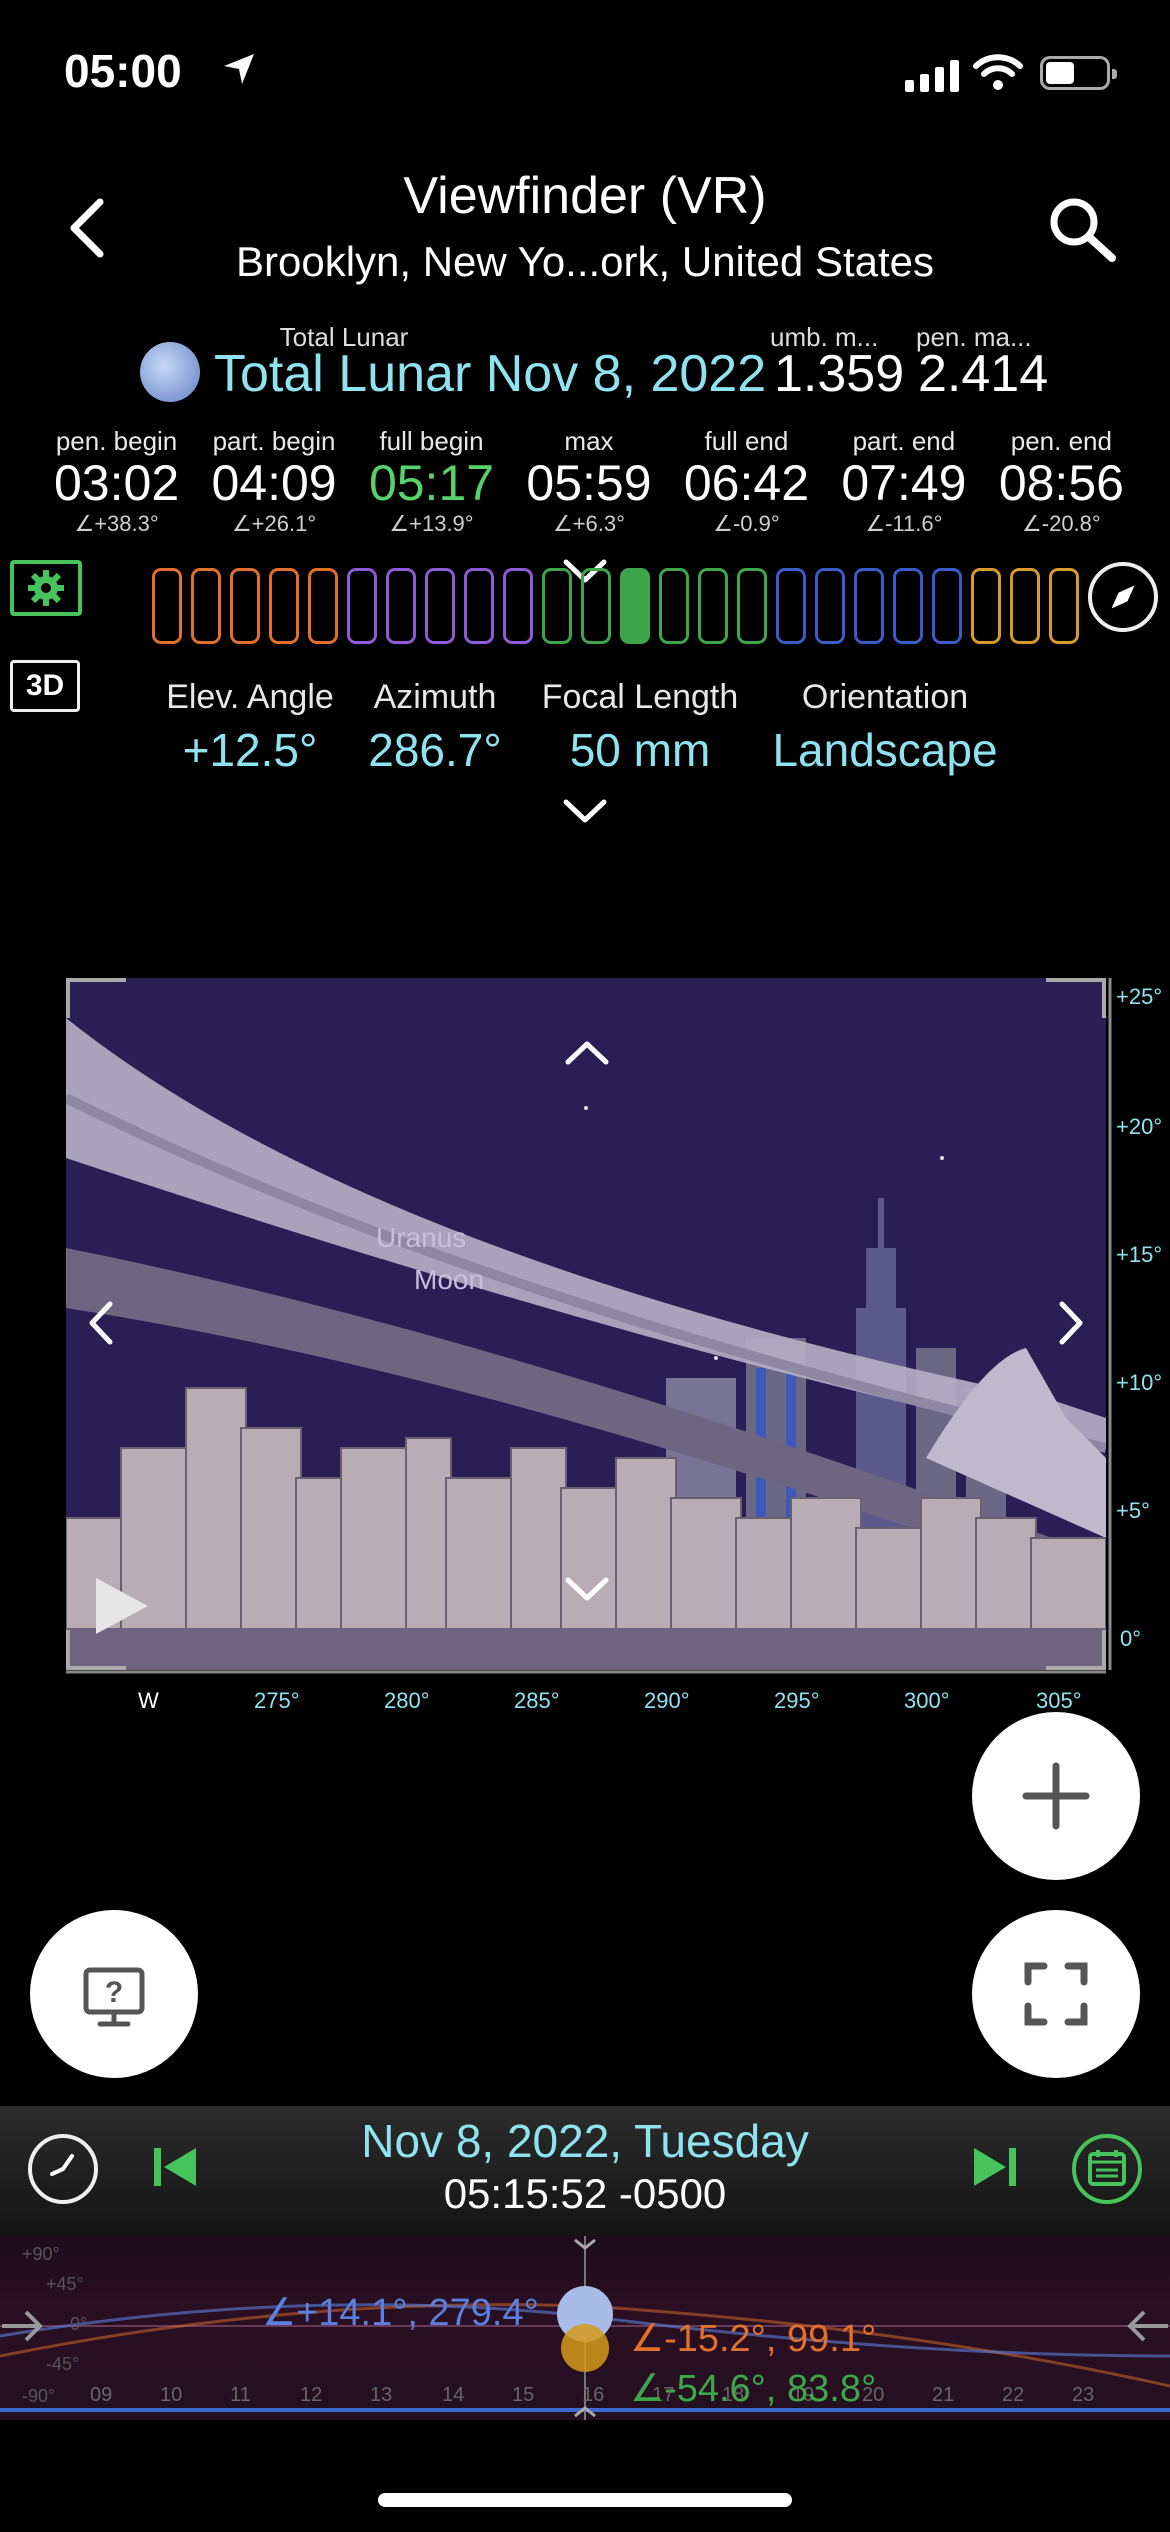 The image size is (1170, 2532). I want to click on contact-altitude: ∠-20.8°, so click(1061, 523).